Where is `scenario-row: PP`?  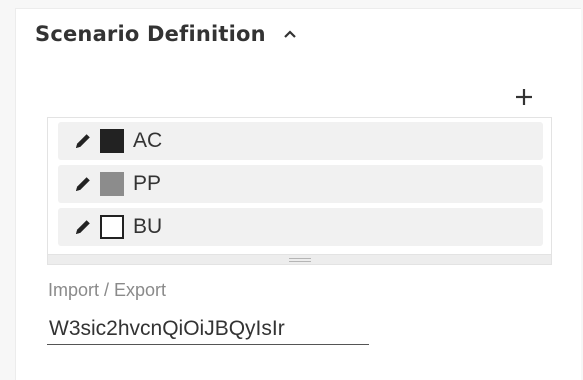
scenario-row: PP is located at coordinates (300, 184).